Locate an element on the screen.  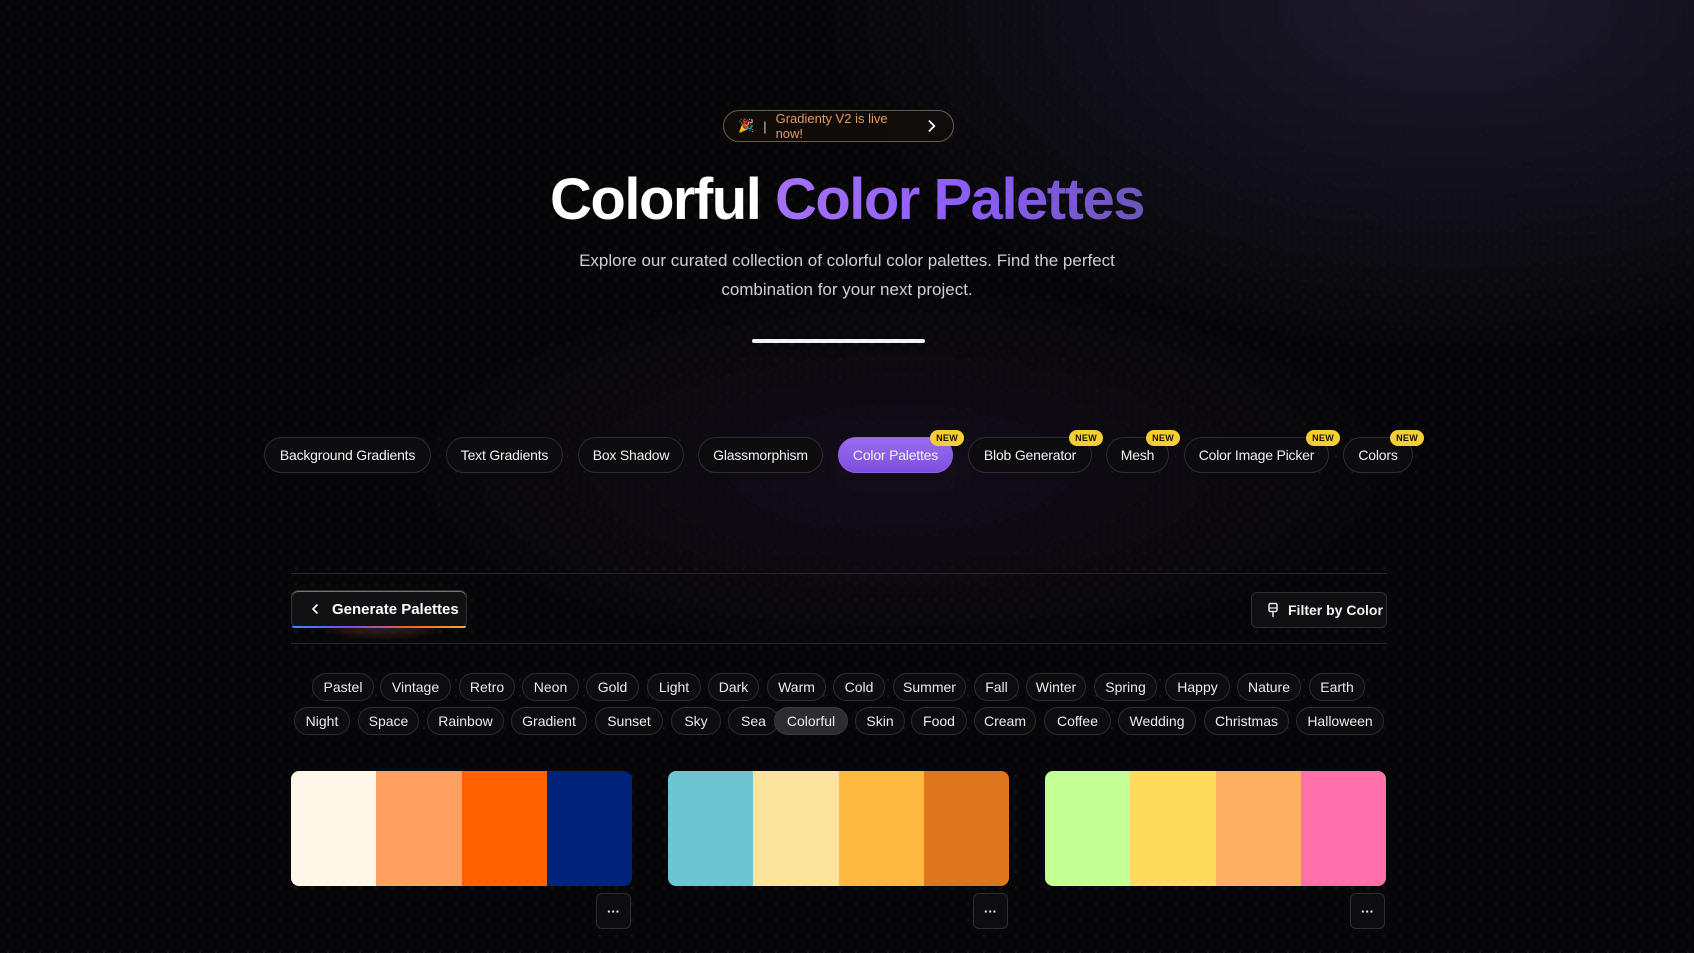
nav-color-palettes: Color Palettes NEW is located at coordinates (901, 451).